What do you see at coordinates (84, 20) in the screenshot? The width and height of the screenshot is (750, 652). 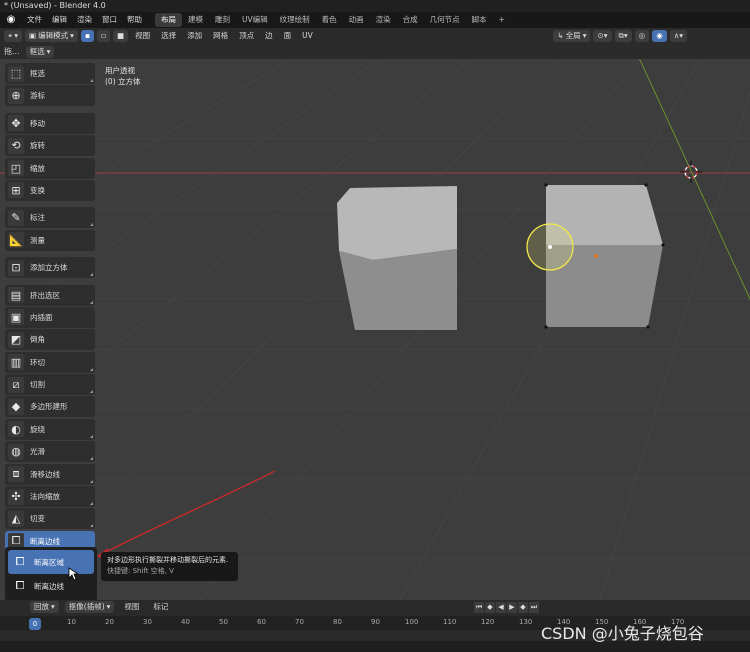 I see `menu-render: 渲染` at bounding box center [84, 20].